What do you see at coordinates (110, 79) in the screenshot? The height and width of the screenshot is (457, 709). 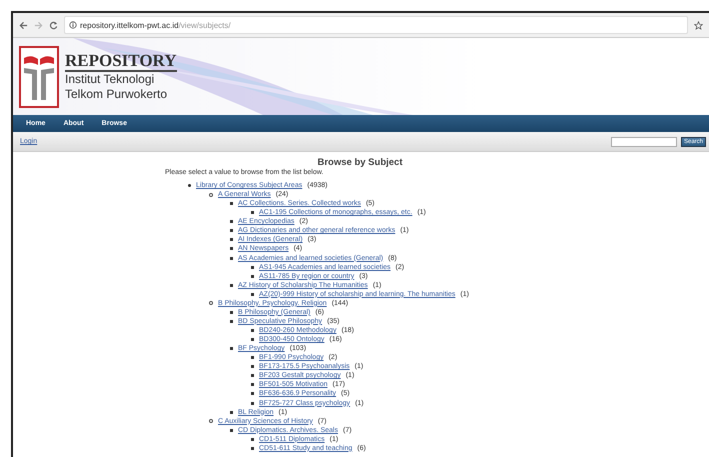 I see `site-subtitle: Institut Teknologi` at bounding box center [110, 79].